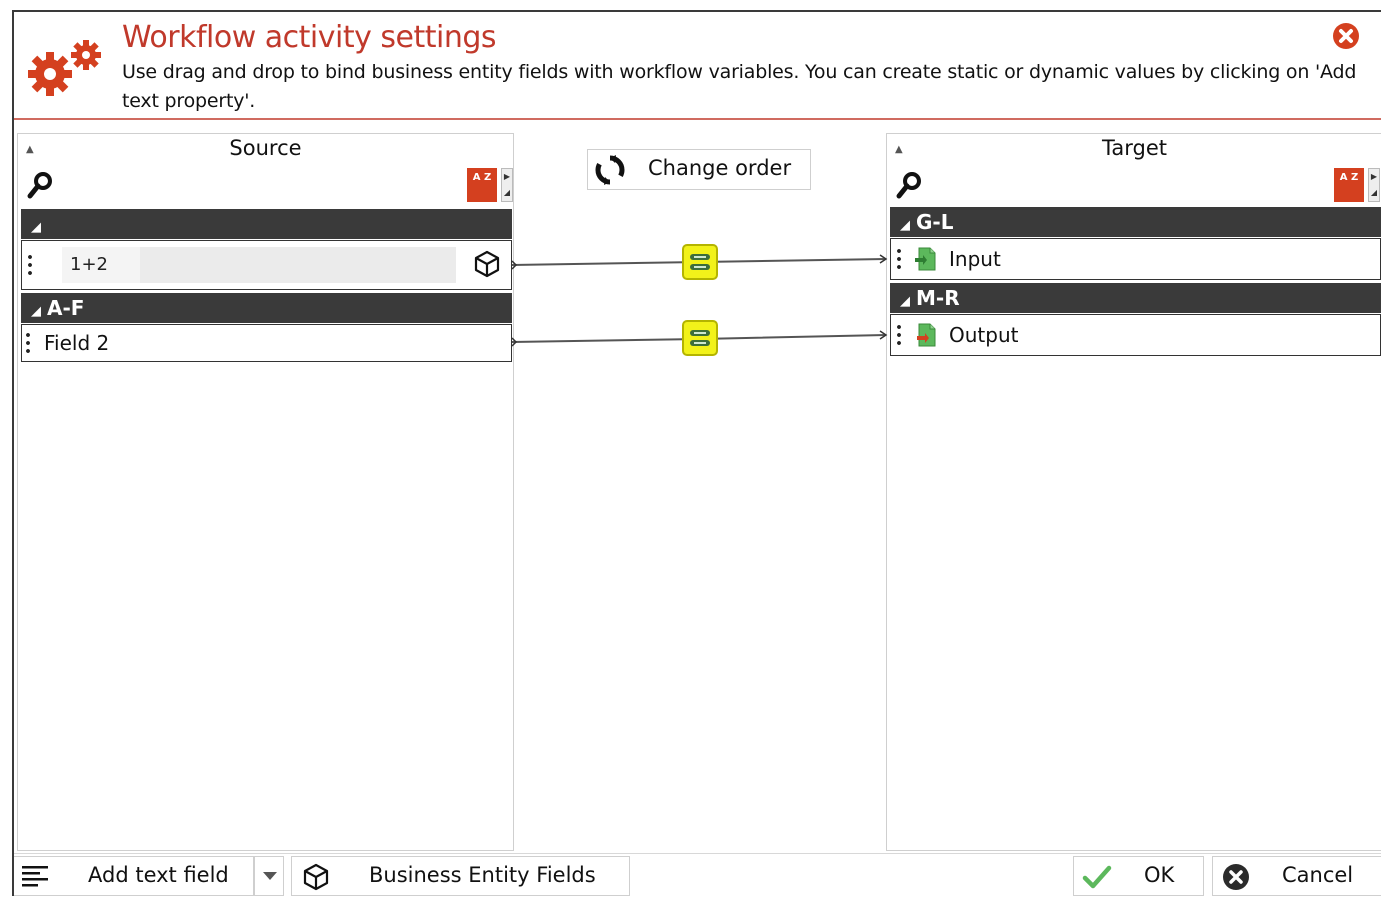 Image resolution: width=1381 pixels, height=897 pixels. What do you see at coordinates (1134, 148) in the screenshot?
I see `target-panel-title: Target` at bounding box center [1134, 148].